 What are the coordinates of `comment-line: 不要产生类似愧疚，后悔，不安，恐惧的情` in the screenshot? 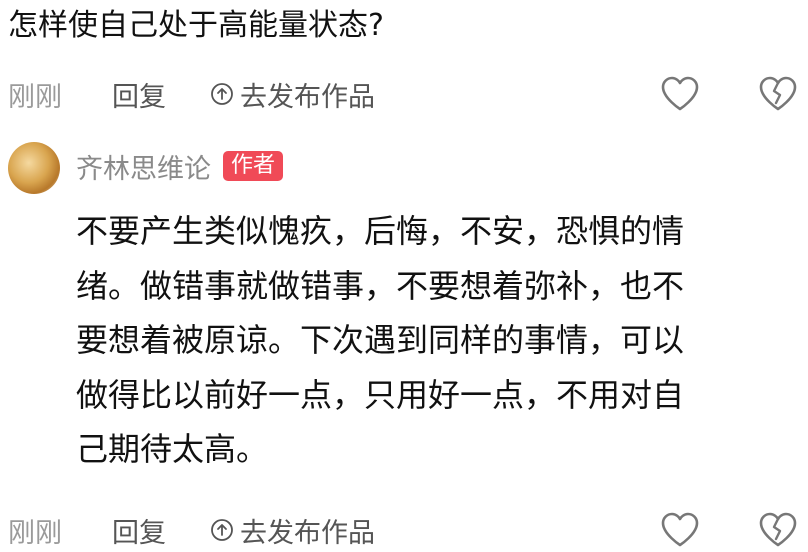 It's located at (380, 231).